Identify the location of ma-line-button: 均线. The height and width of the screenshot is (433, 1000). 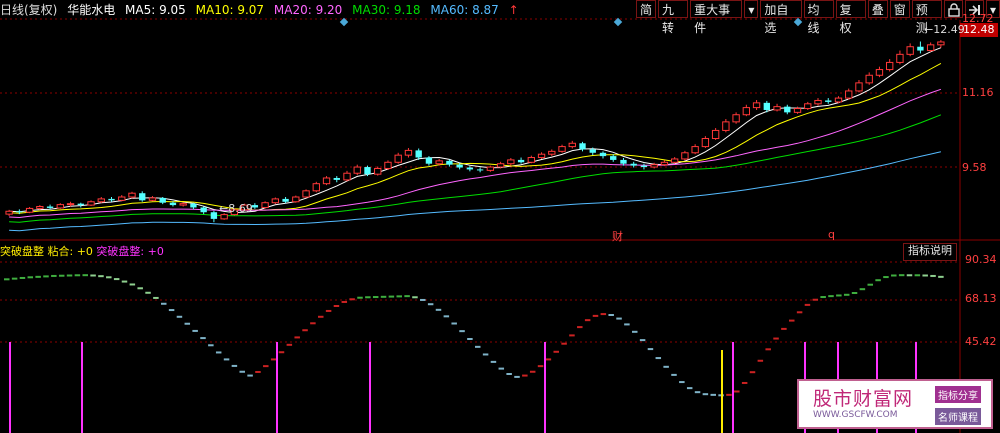
(818, 17).